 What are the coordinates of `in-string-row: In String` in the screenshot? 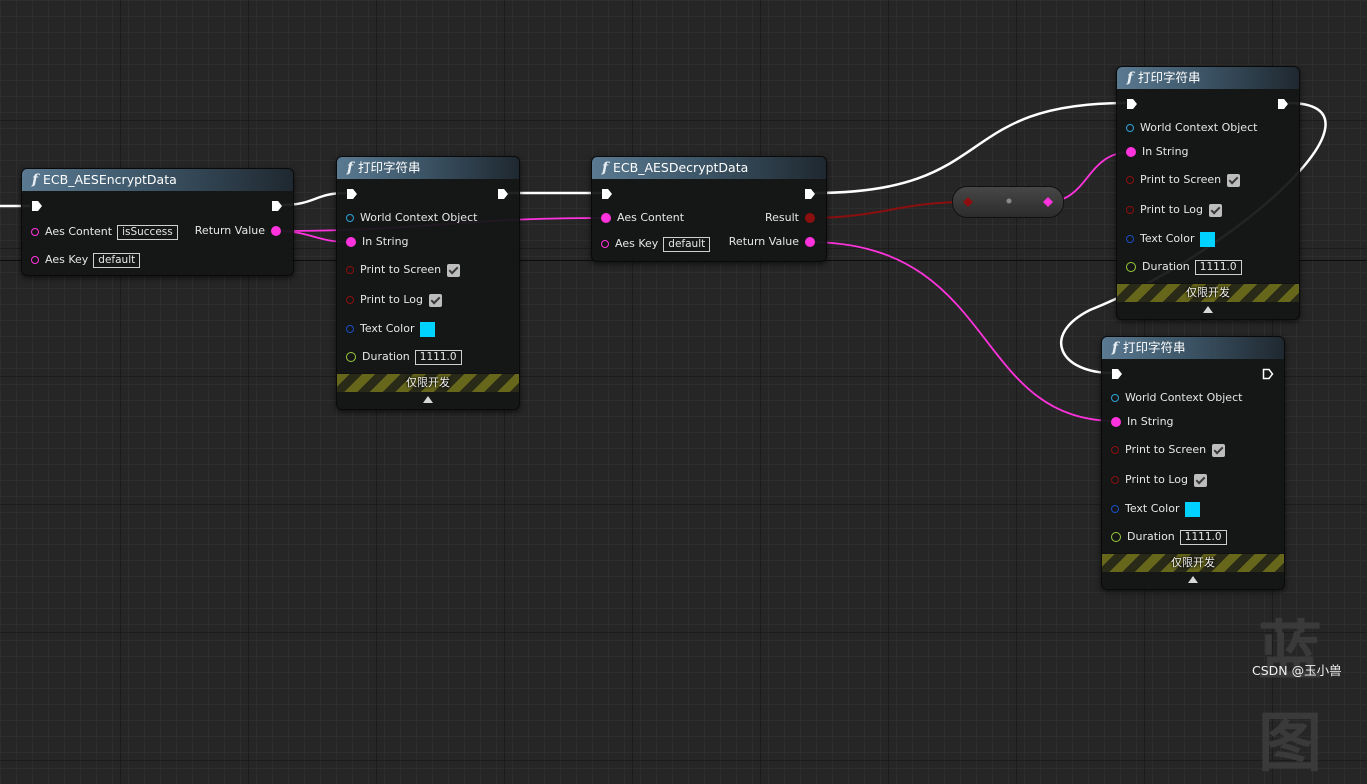 It's located at (1142, 422).